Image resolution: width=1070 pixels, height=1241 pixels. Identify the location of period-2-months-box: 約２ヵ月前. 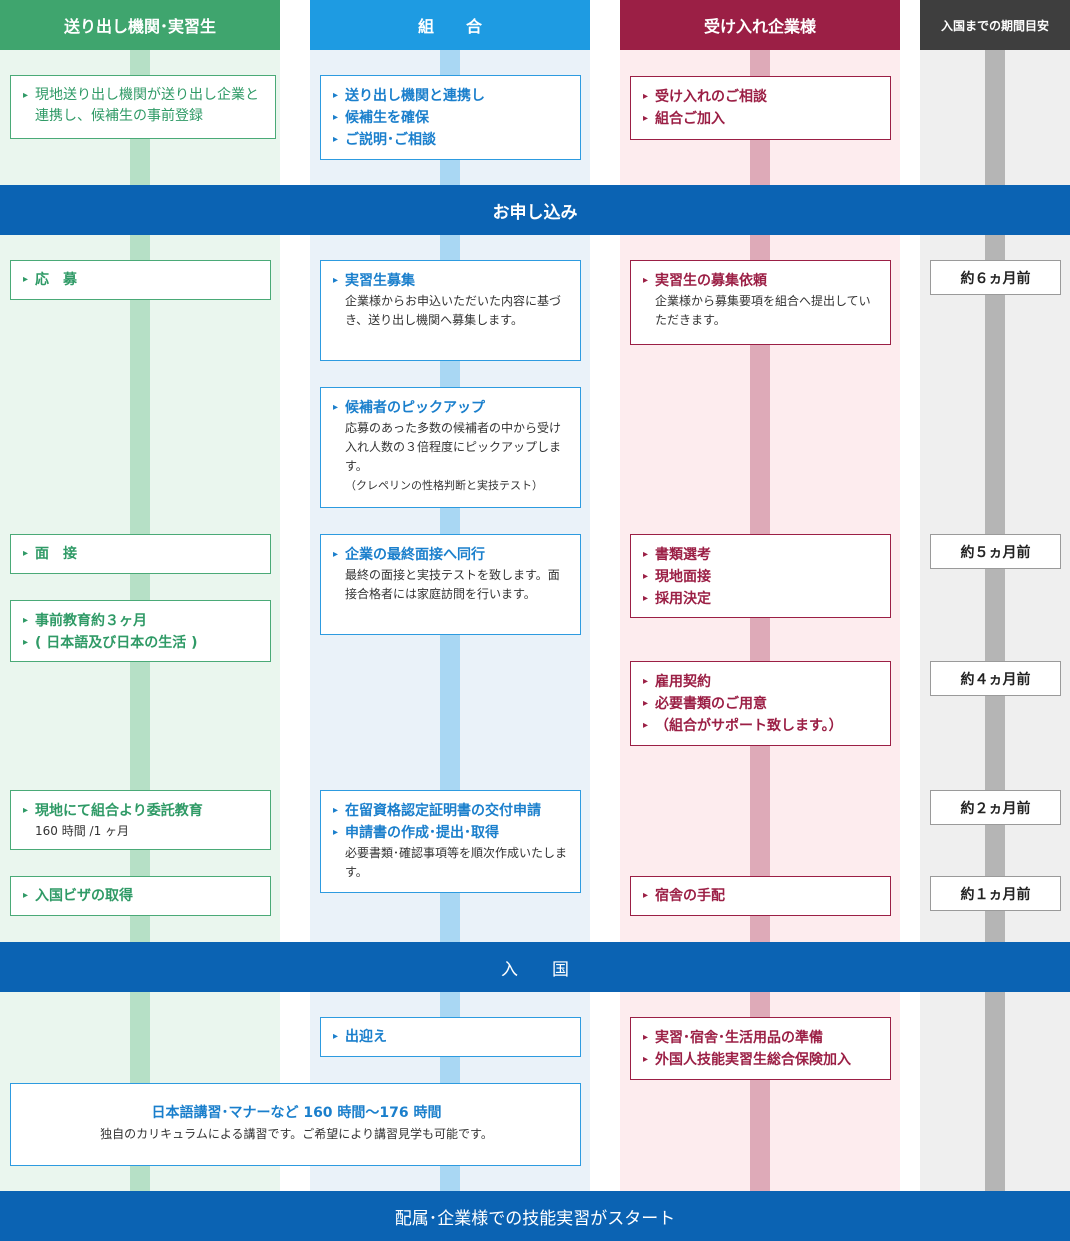
(995, 807).